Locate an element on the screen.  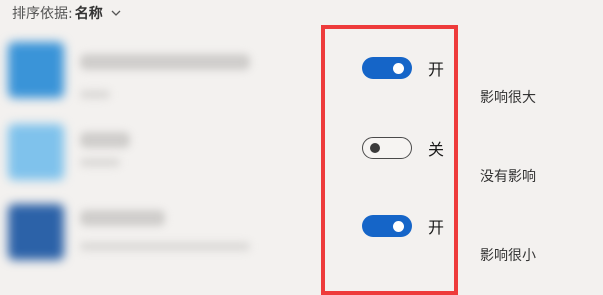
impact-label-low: 影响很小 is located at coordinates (508, 256).